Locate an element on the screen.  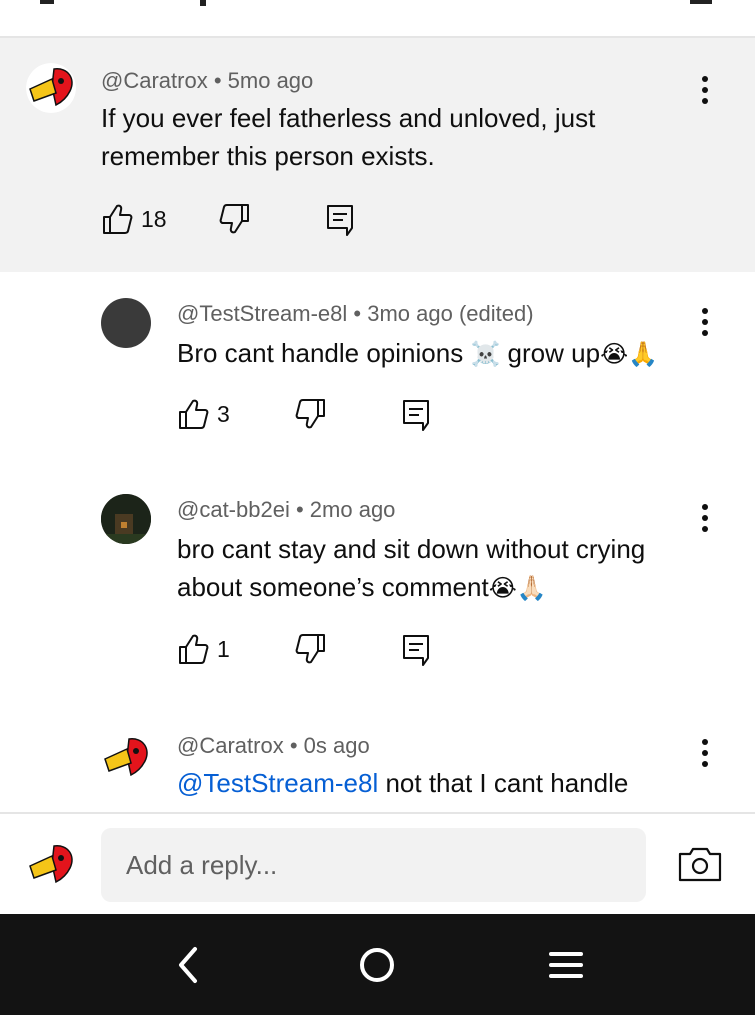
header-bar is located at coordinates (377, 19).